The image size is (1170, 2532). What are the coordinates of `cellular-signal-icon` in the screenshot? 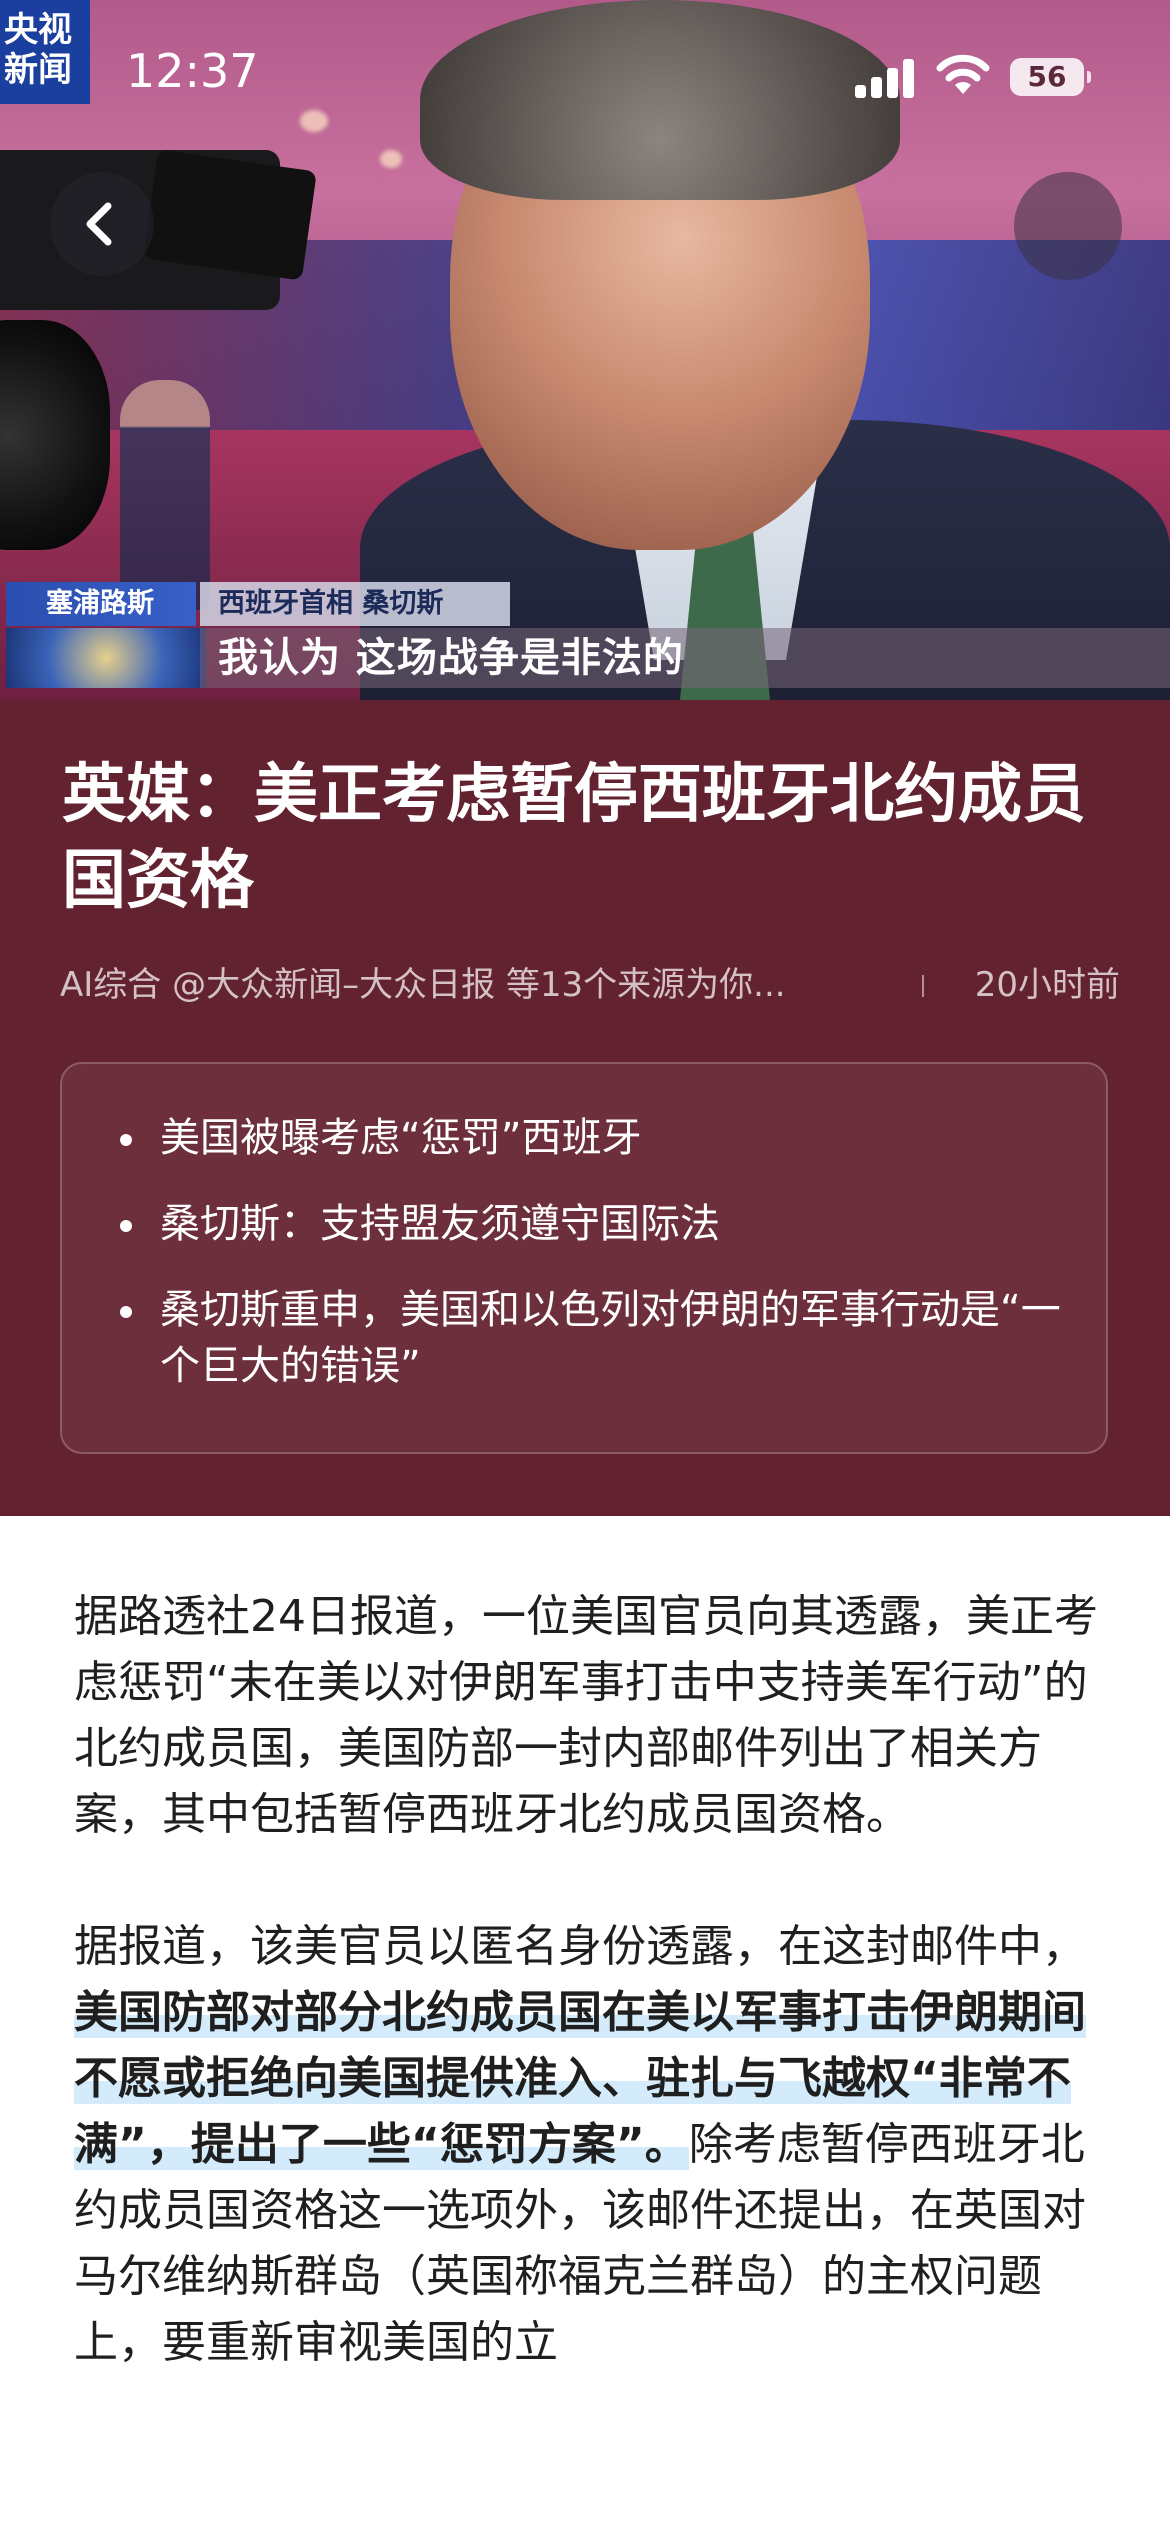 It's located at (886, 78).